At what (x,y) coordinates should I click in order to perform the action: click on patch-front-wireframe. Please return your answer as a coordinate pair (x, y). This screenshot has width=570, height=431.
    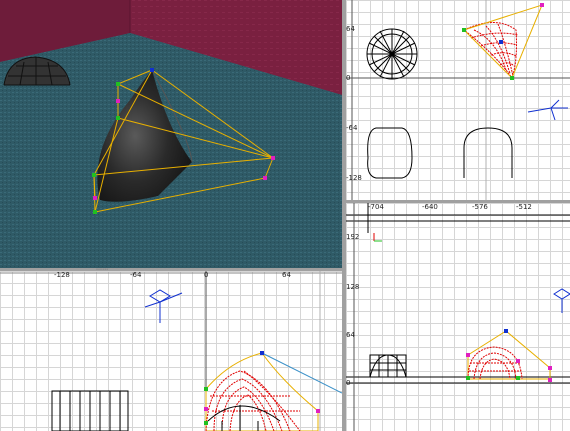
    Looking at the image, I should click on (262, 391).